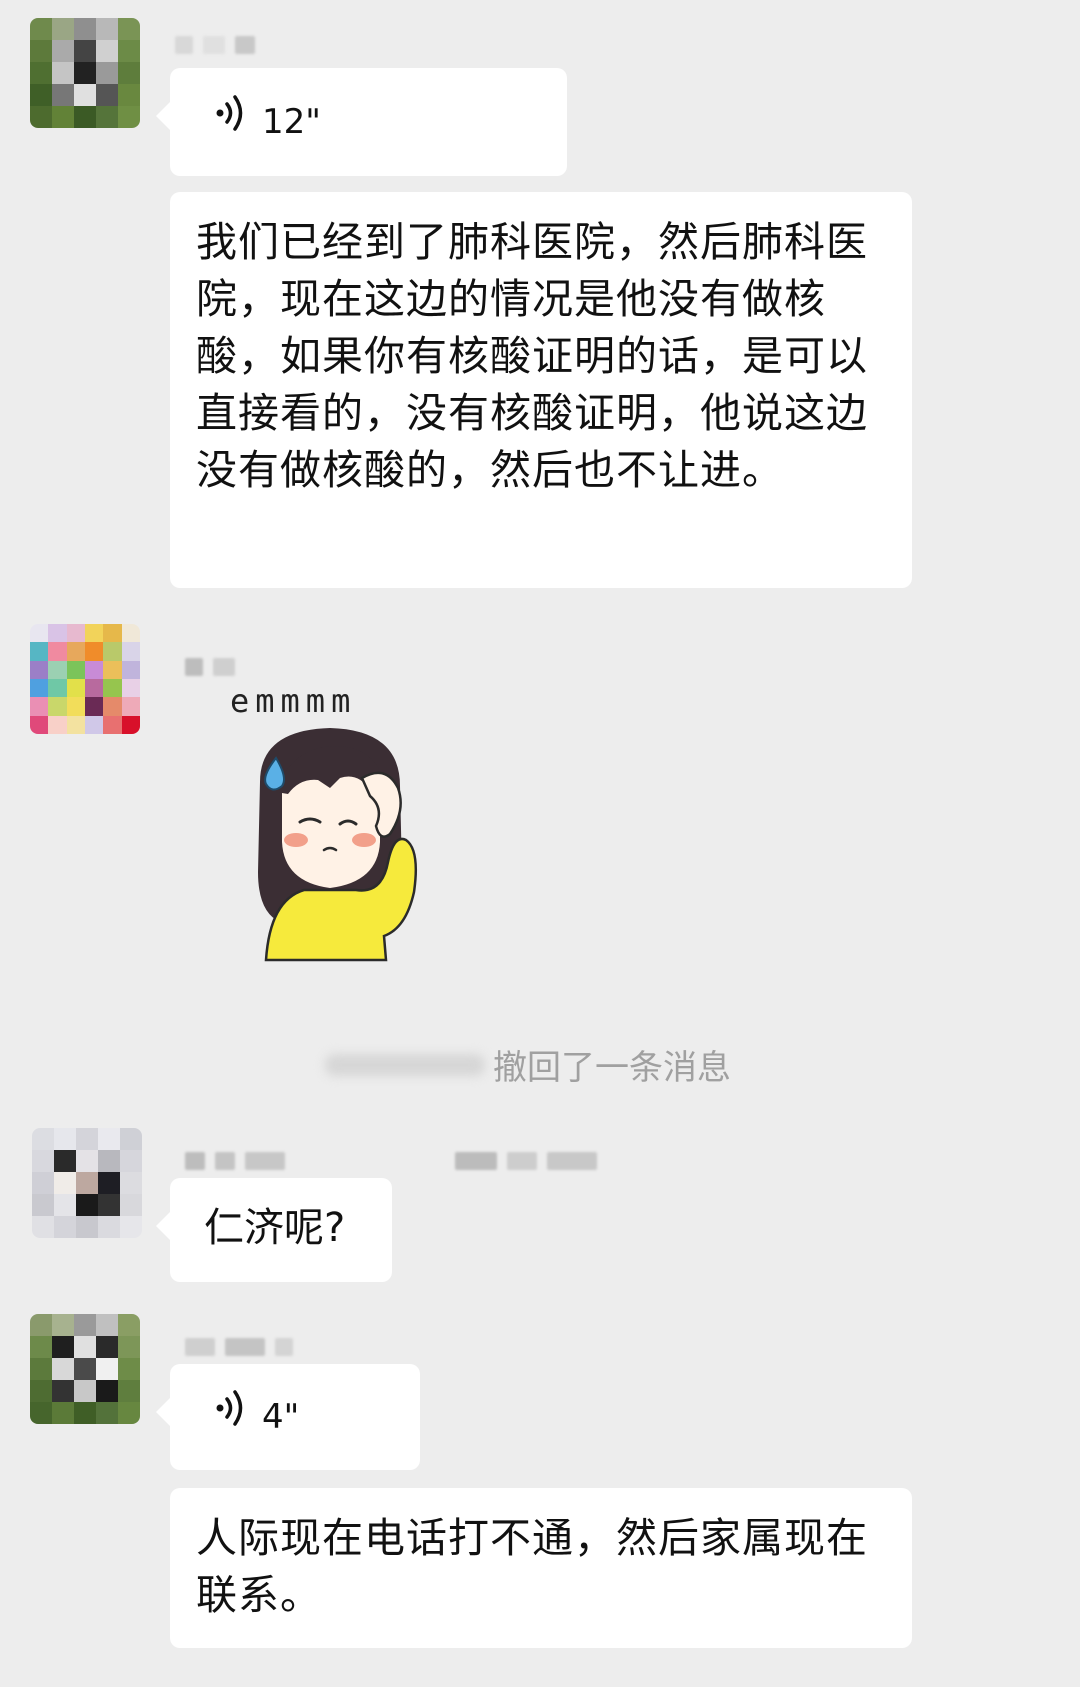 The width and height of the screenshot is (1080, 1687). Describe the element at coordinates (405, 1064) in the screenshot. I see `recaller-name-blurred` at that location.